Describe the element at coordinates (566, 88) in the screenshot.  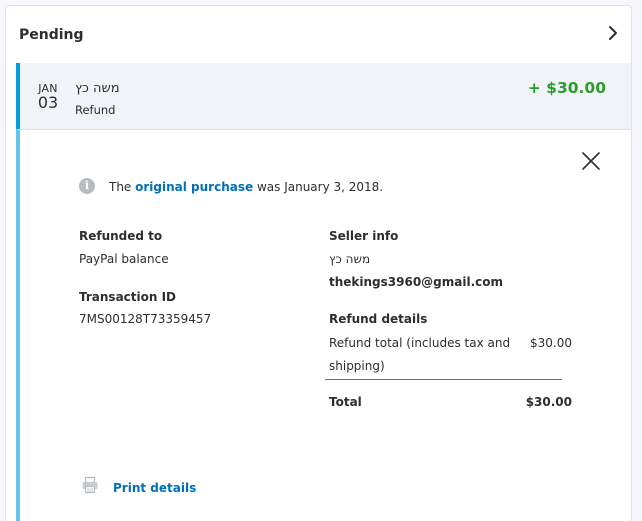
I see `transaction-amount: + $30.00` at that location.